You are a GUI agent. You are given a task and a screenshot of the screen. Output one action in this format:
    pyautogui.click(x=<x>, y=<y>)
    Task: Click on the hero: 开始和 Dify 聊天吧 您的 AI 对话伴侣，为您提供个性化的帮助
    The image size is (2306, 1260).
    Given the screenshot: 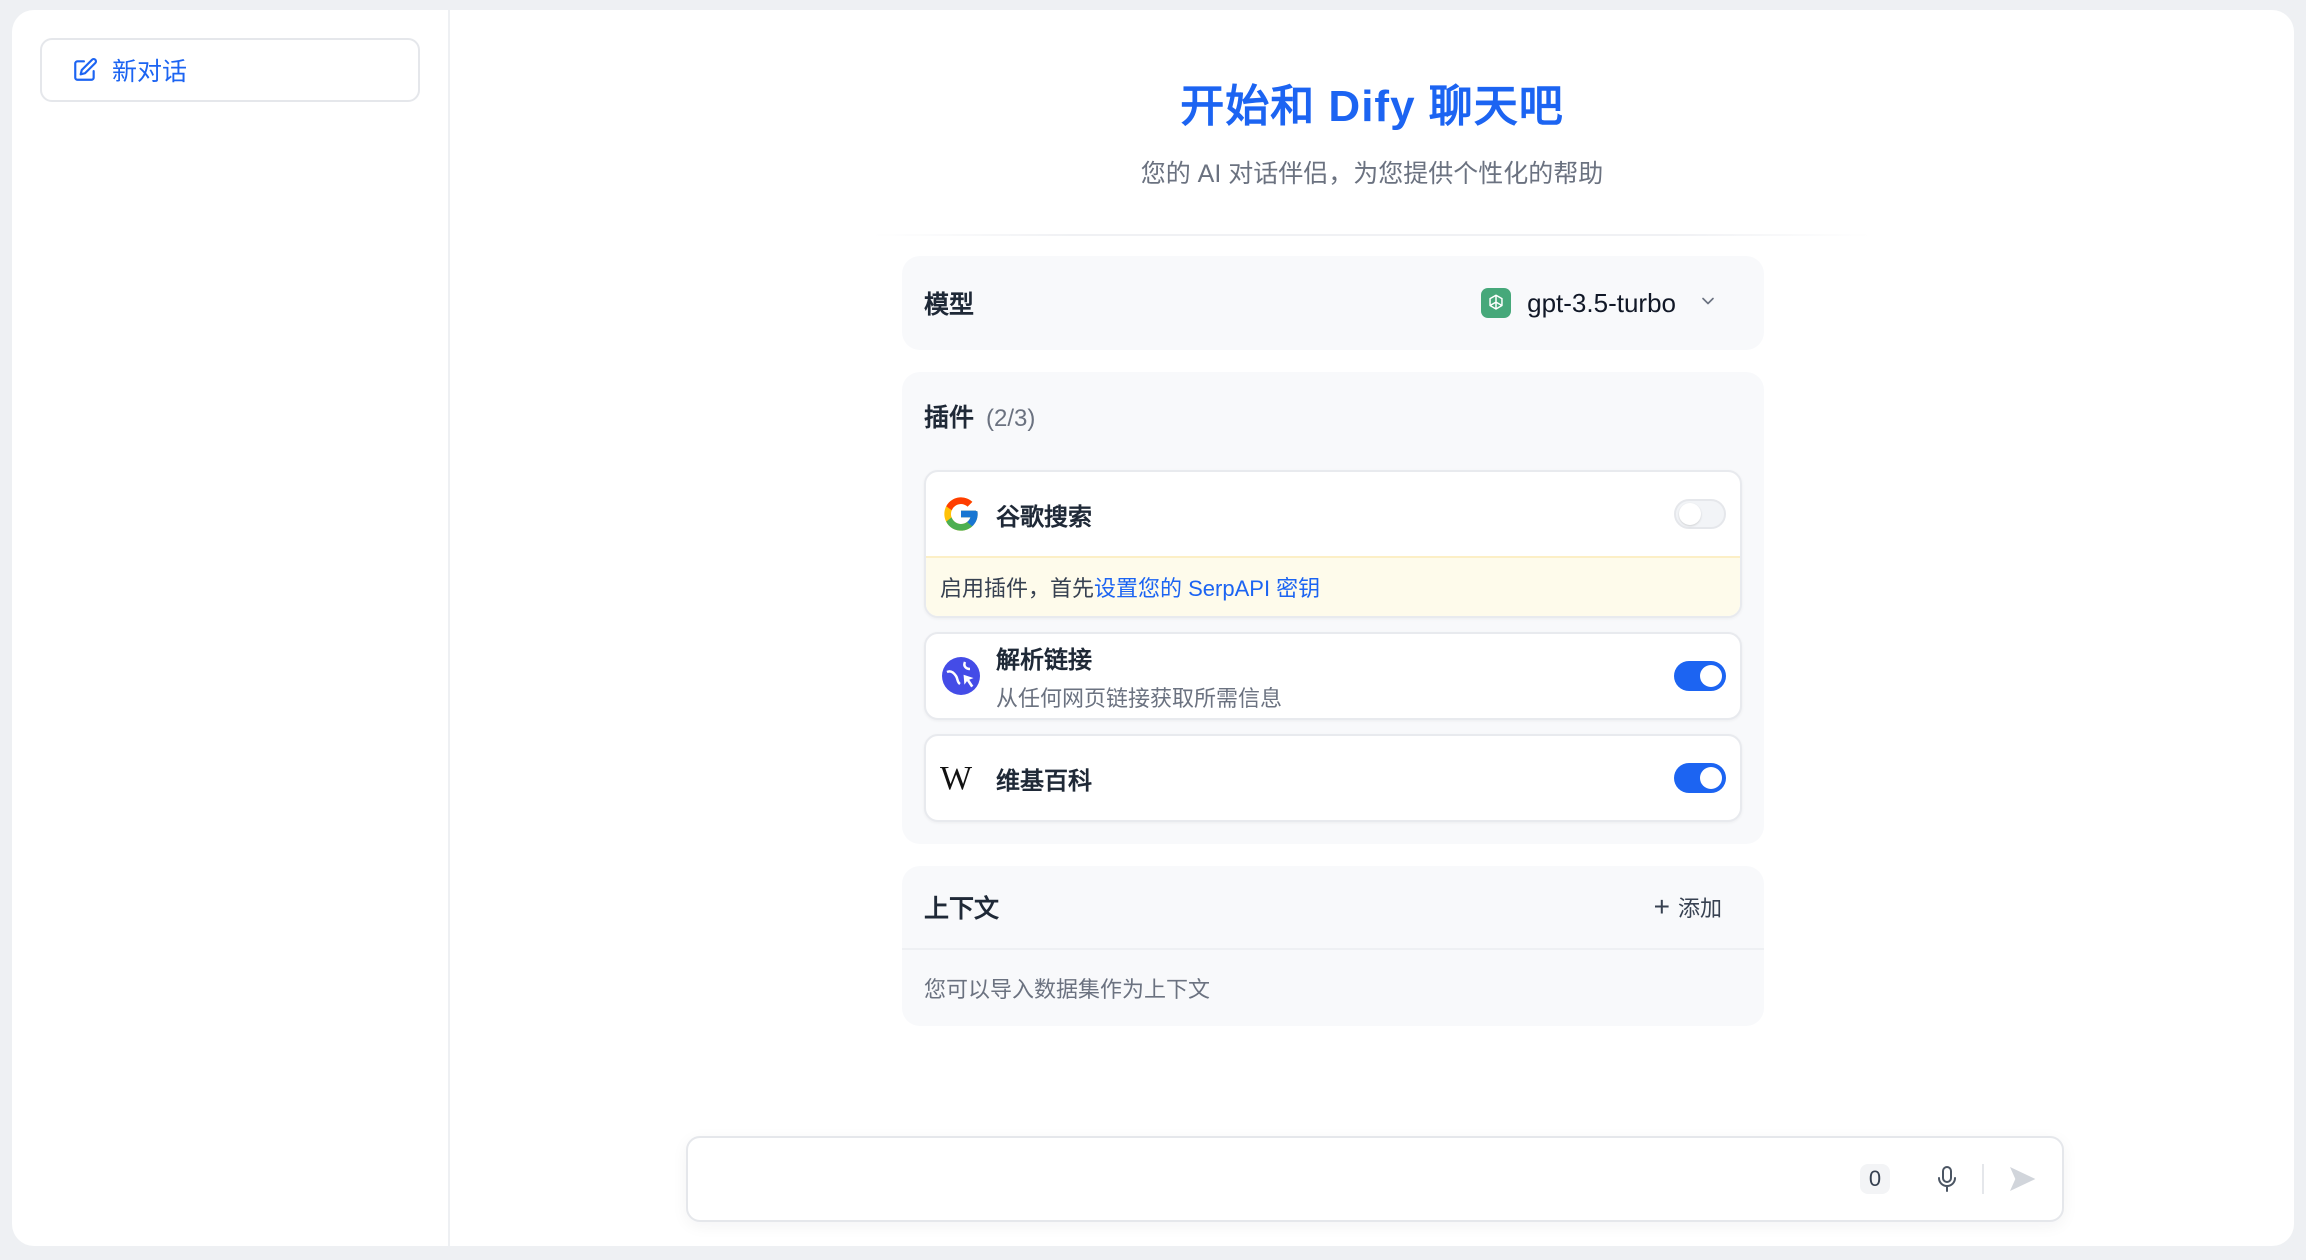 What is the action you would take?
    pyautogui.click(x=1372, y=123)
    